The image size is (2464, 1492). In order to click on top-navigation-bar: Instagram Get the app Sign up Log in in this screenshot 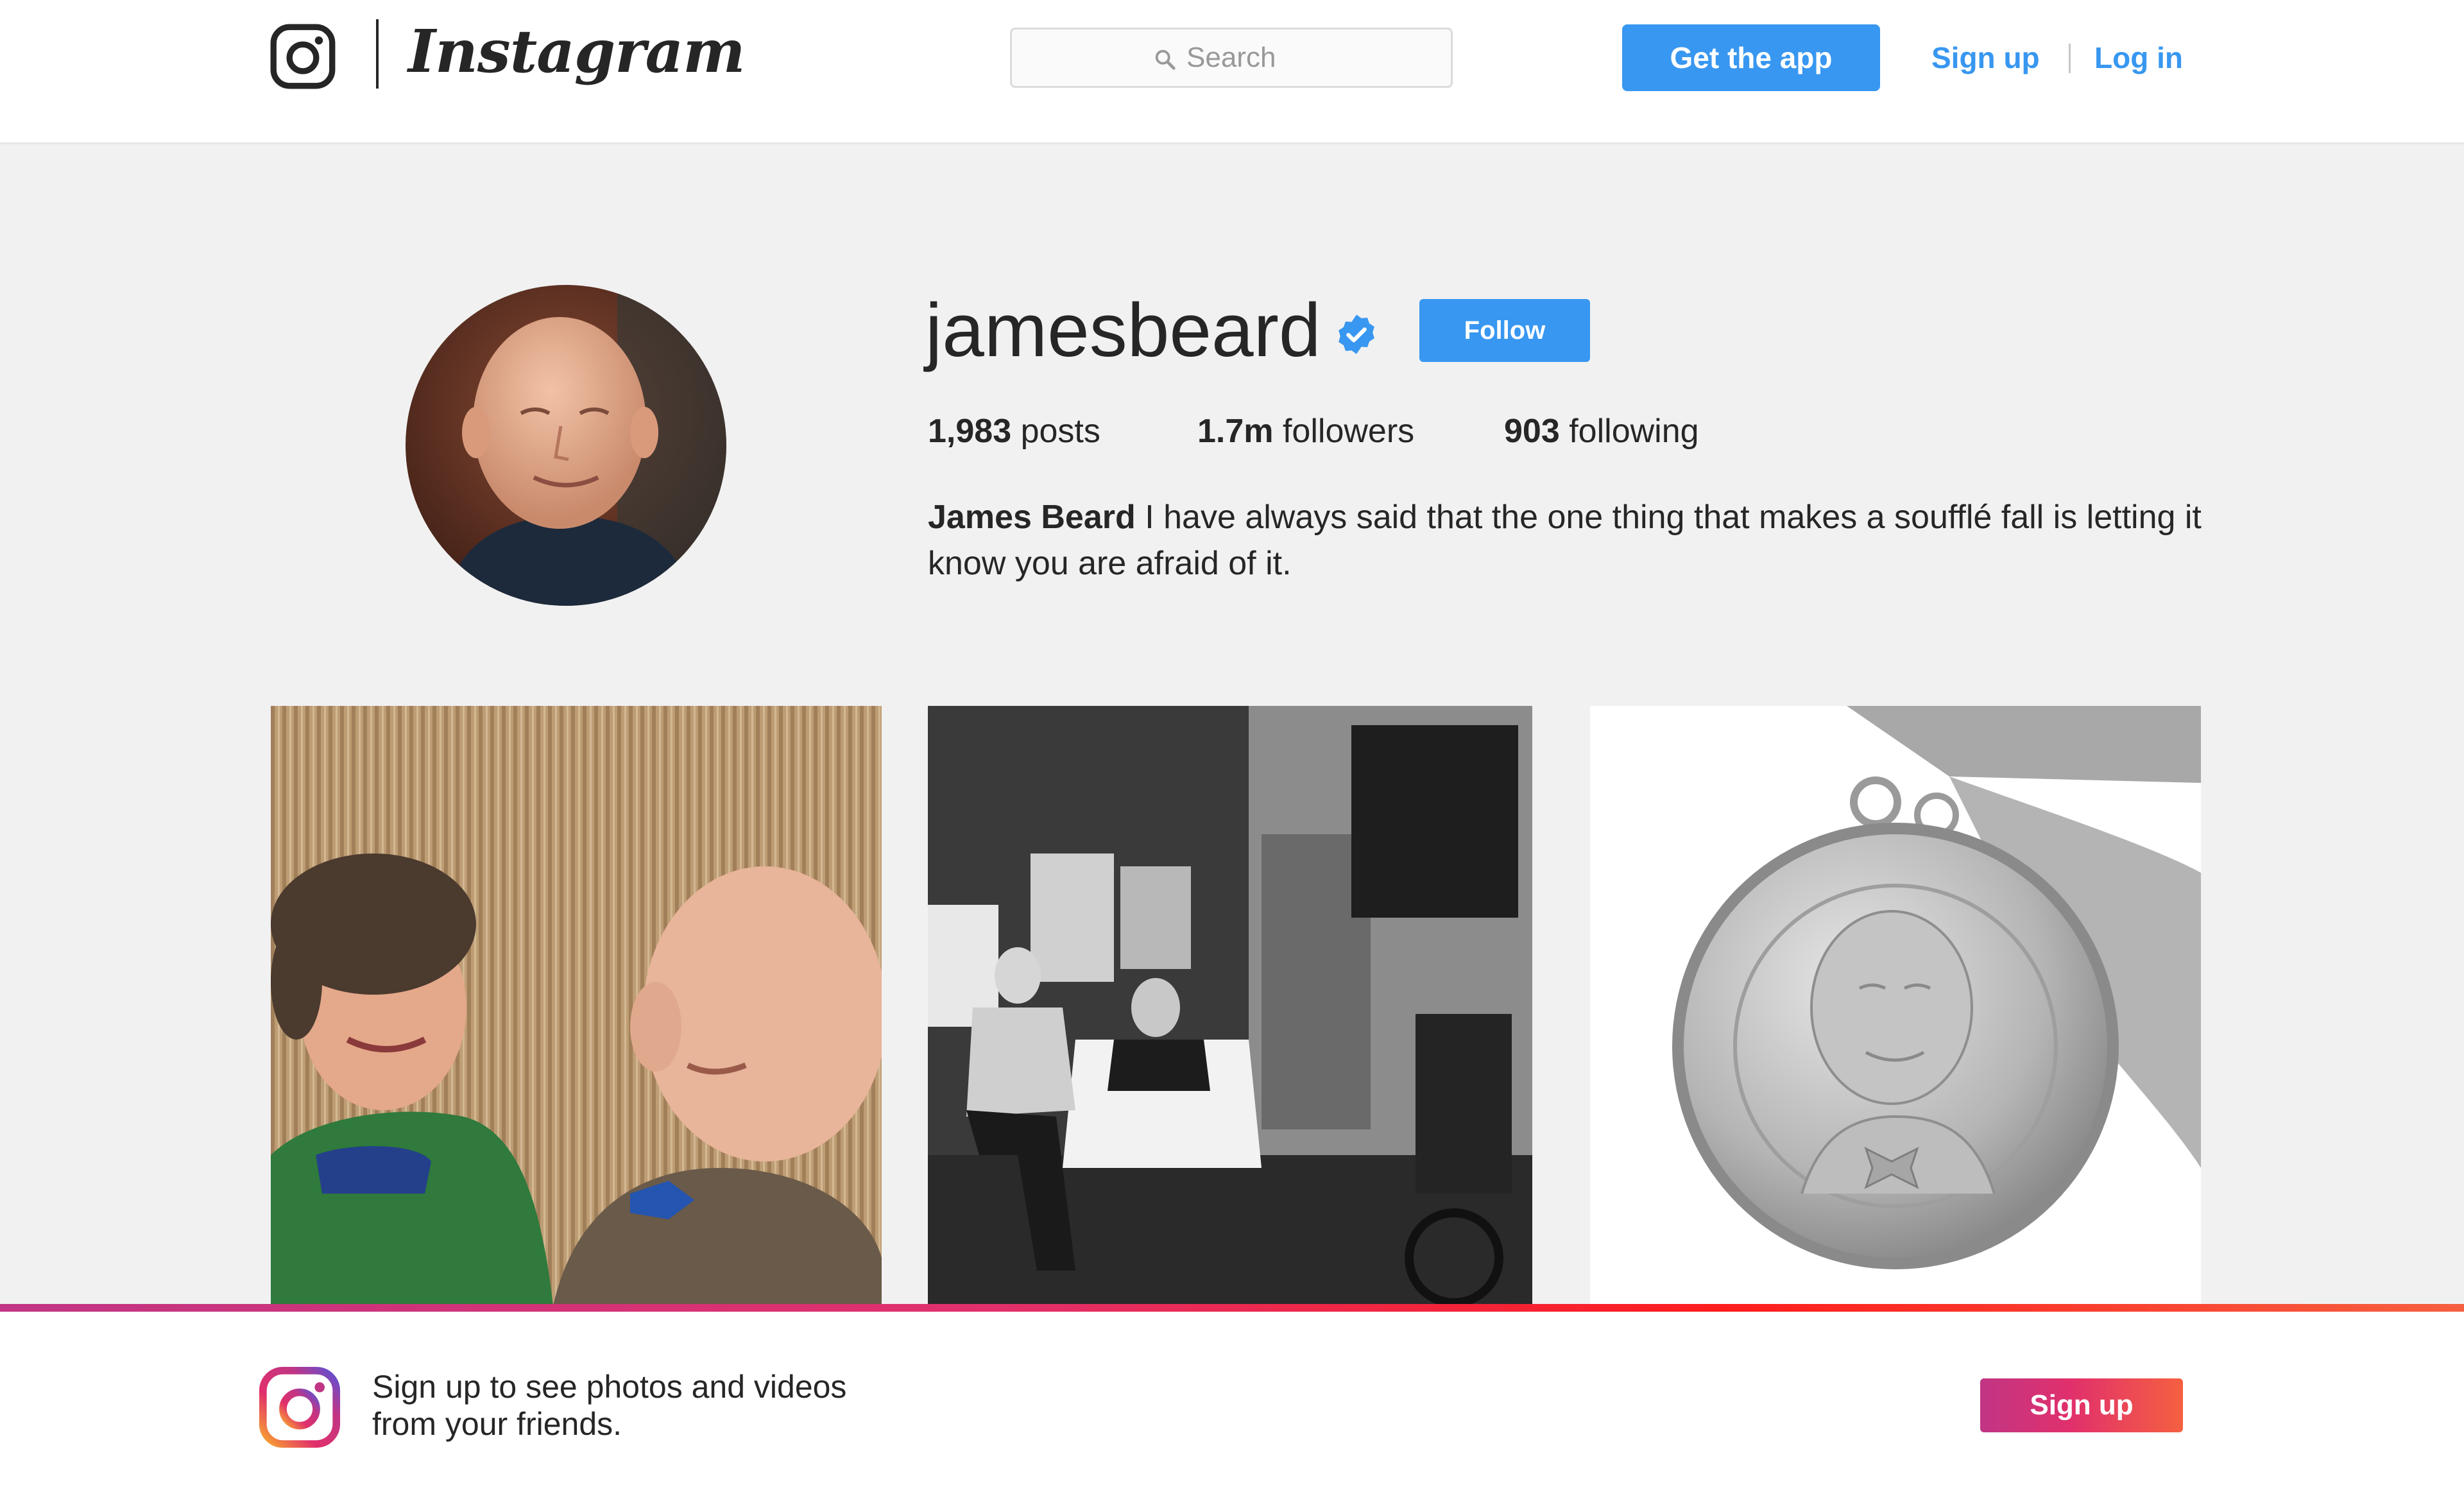, I will do `click(1232, 72)`.